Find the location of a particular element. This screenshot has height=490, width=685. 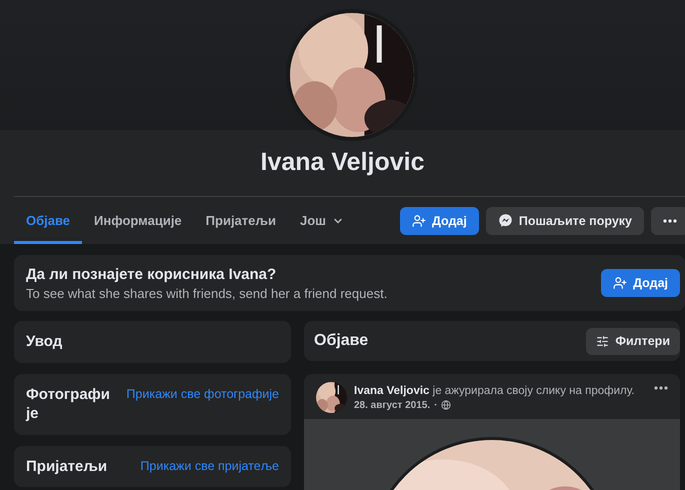

messenger-icon is located at coordinates (505, 220).